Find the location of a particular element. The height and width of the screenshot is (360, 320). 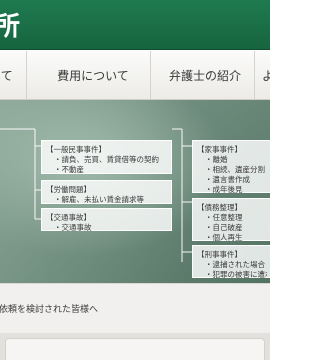

site-header: 所 is located at coordinates (135, 25).